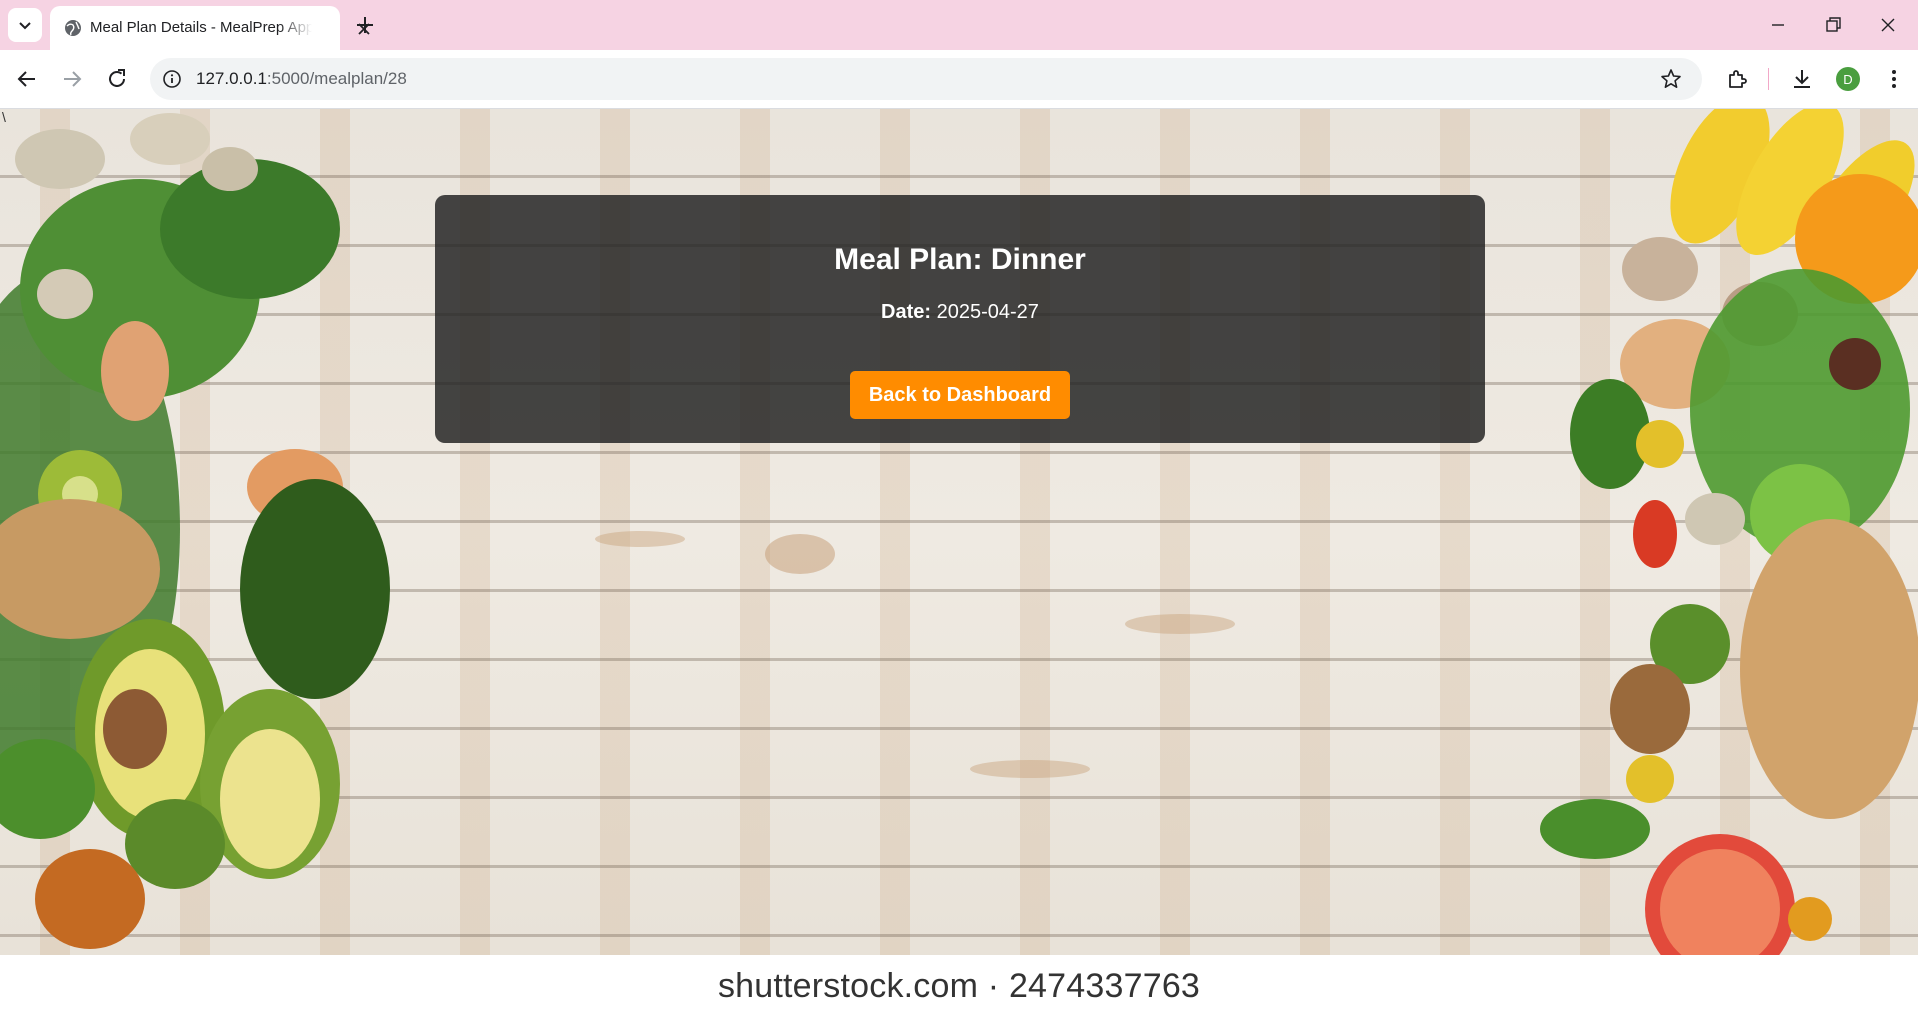 This screenshot has height=1017, width=1918. I want to click on date-value: 2025-04-27, so click(987, 312).